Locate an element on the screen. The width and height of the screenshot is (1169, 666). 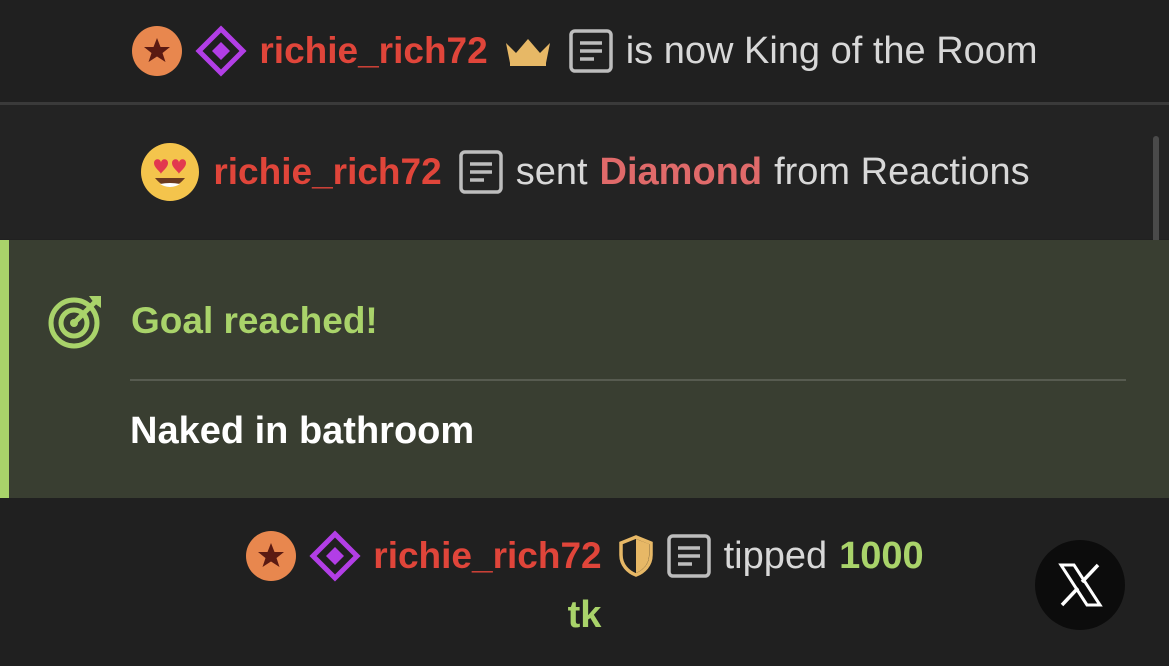
goal-header: Goal reached! is located at coordinates (212, 321).